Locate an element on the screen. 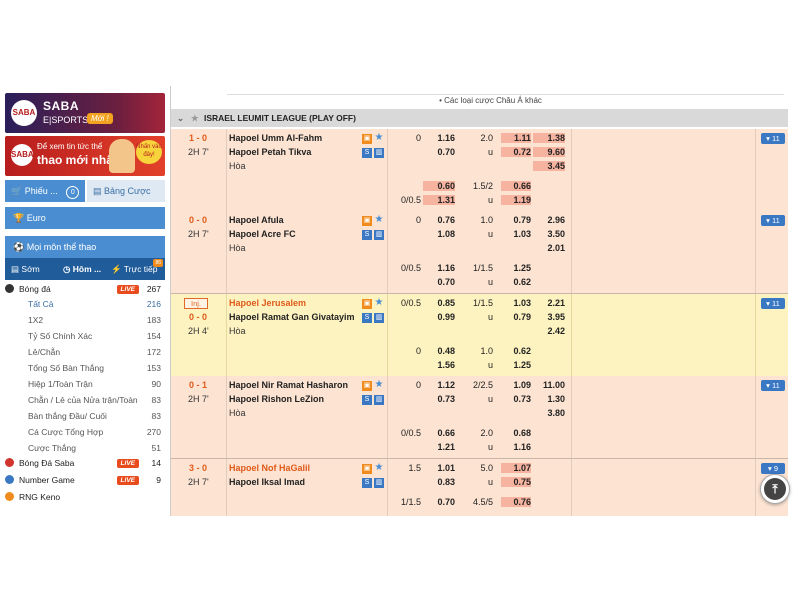 Image resolution: width=800 pixels, height=600 pixels. under-odds-2: 1.25 is located at coordinates (516, 365).